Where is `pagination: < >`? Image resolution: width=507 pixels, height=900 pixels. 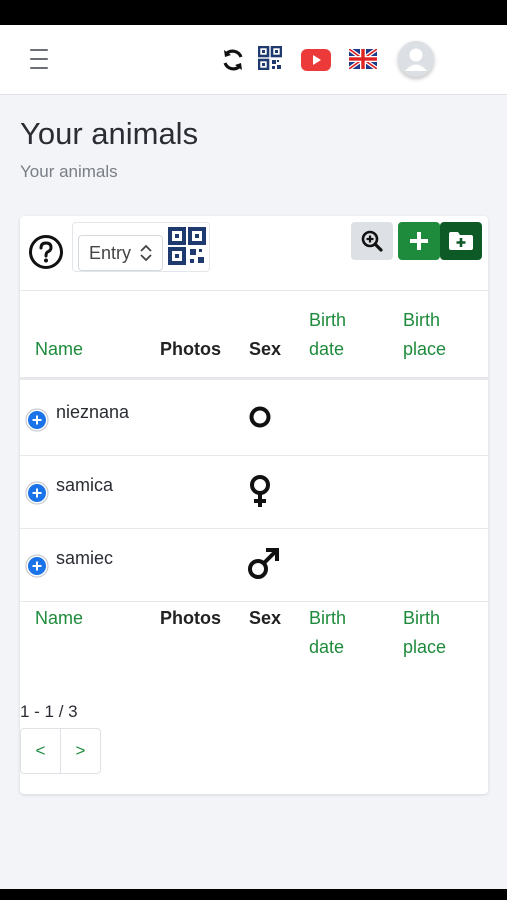 pagination: < > is located at coordinates (60, 751).